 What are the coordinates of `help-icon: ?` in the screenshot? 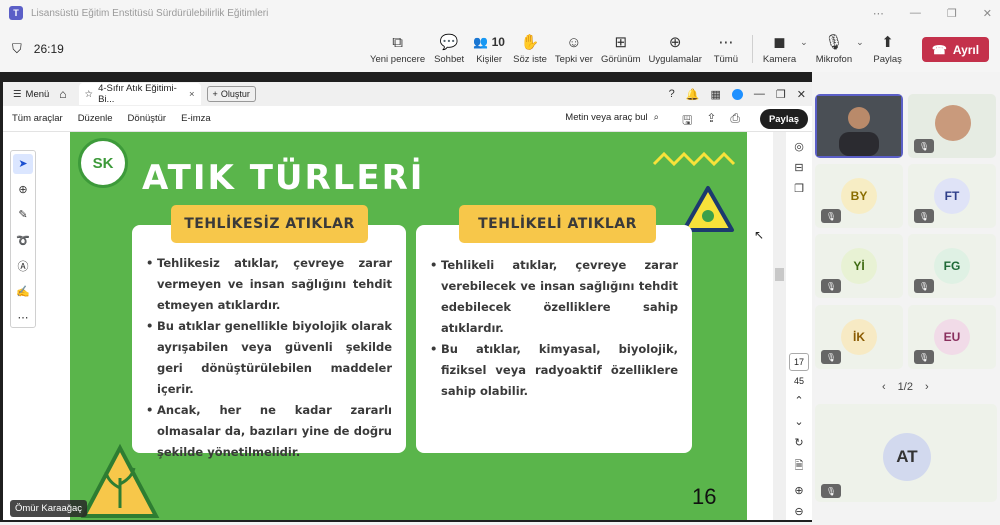 It's located at (672, 94).